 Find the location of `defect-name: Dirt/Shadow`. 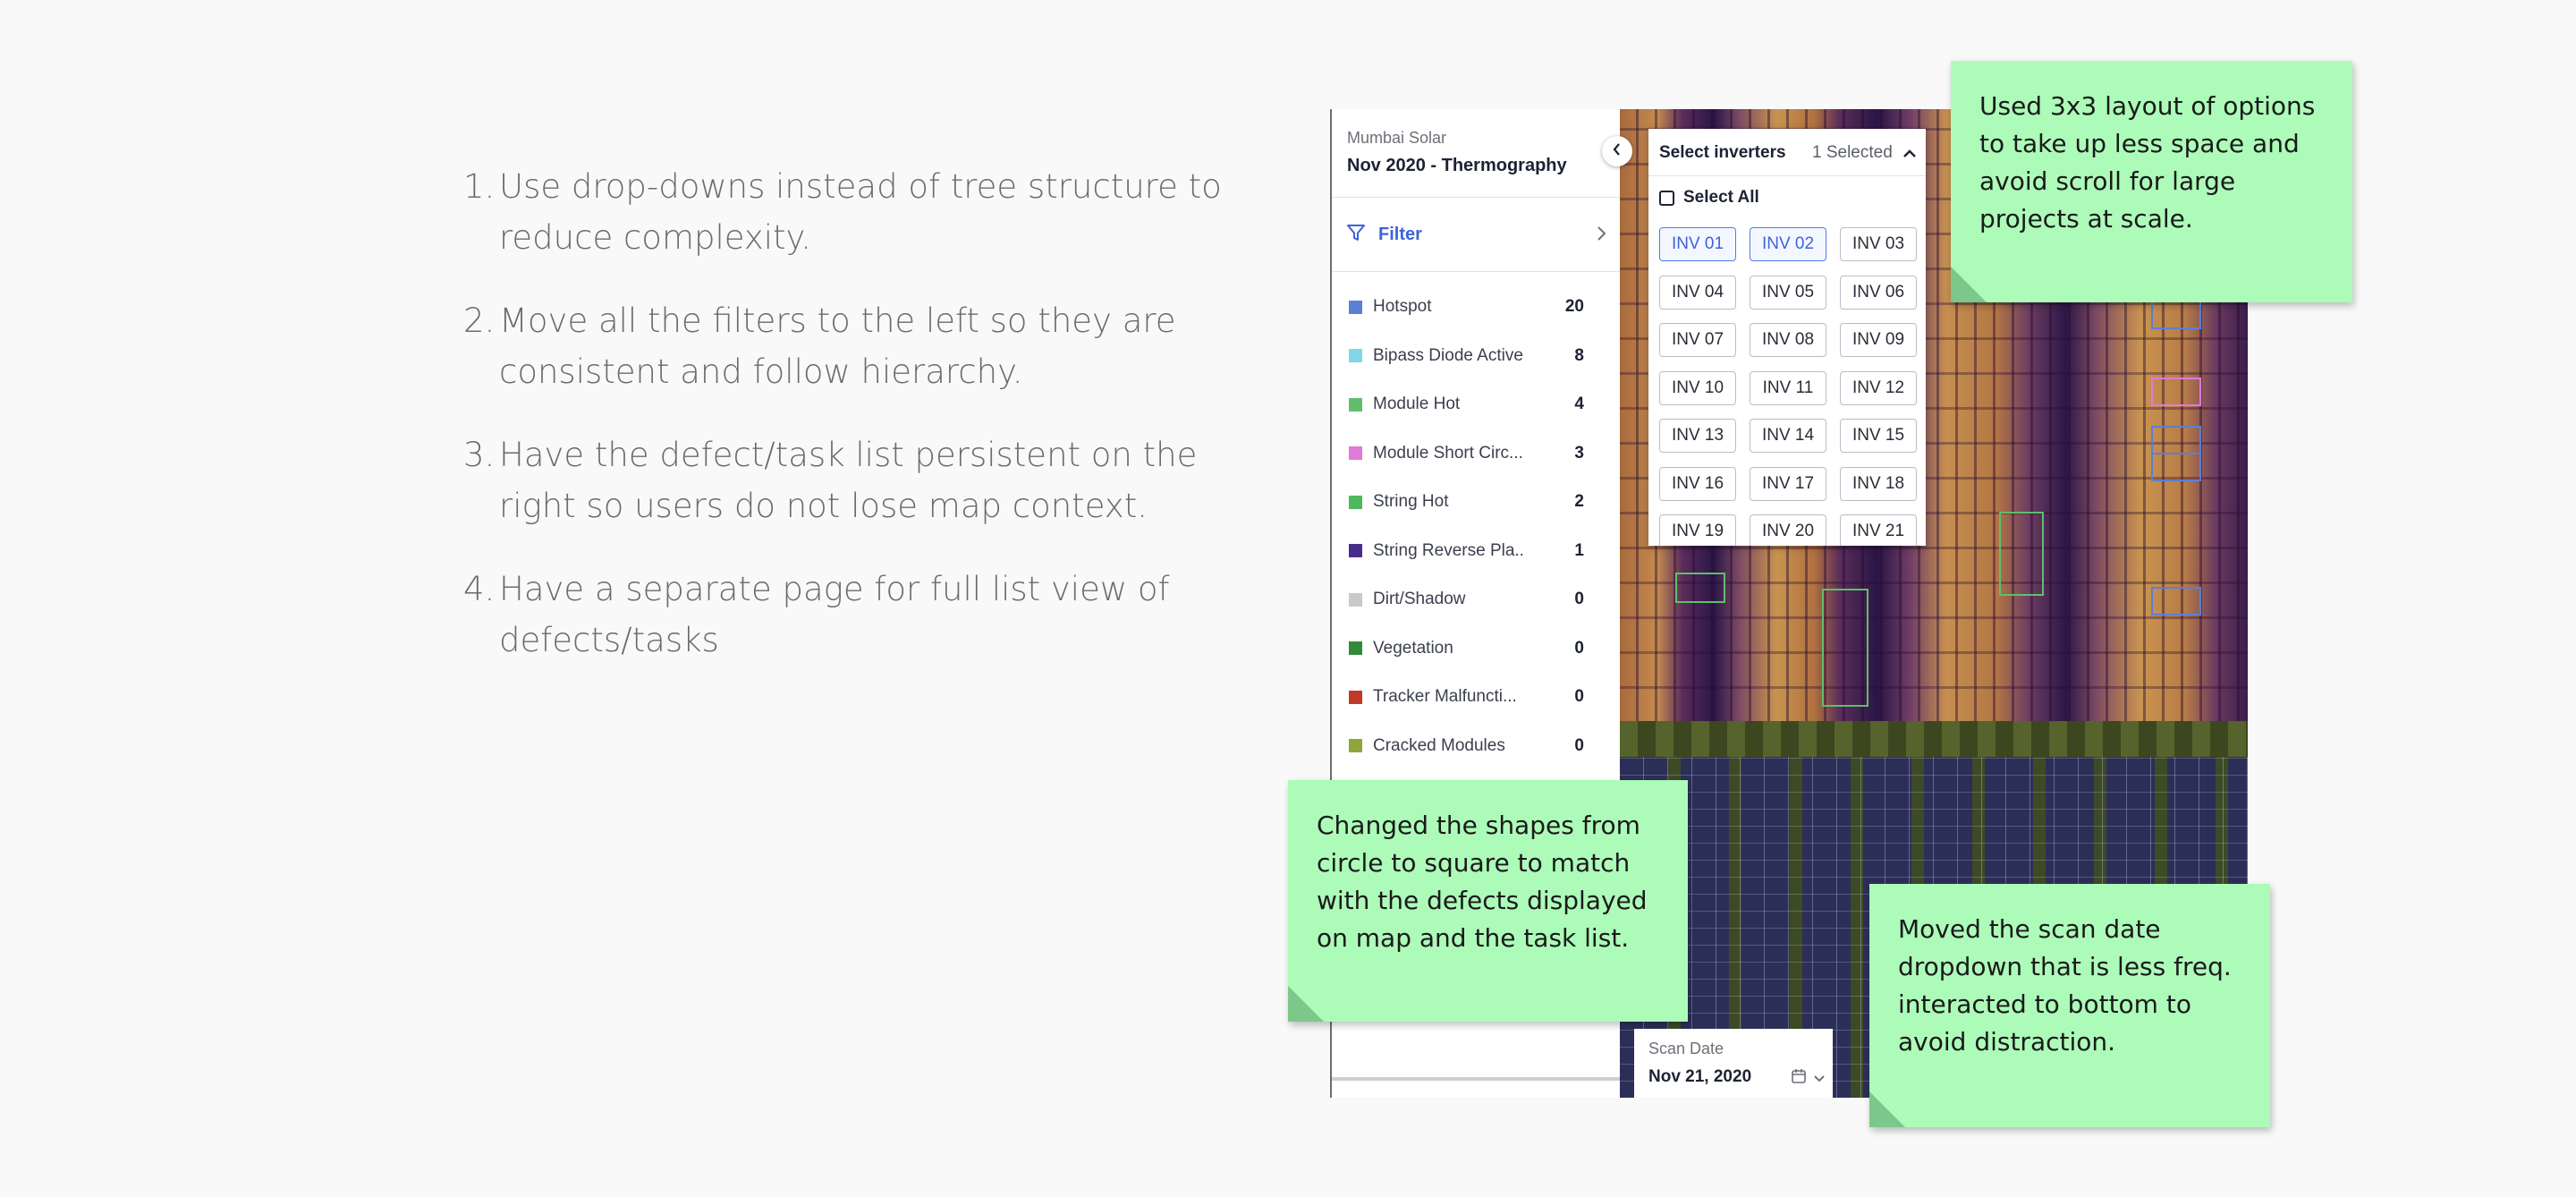

defect-name: Dirt/Shadow is located at coordinates (1419, 599).